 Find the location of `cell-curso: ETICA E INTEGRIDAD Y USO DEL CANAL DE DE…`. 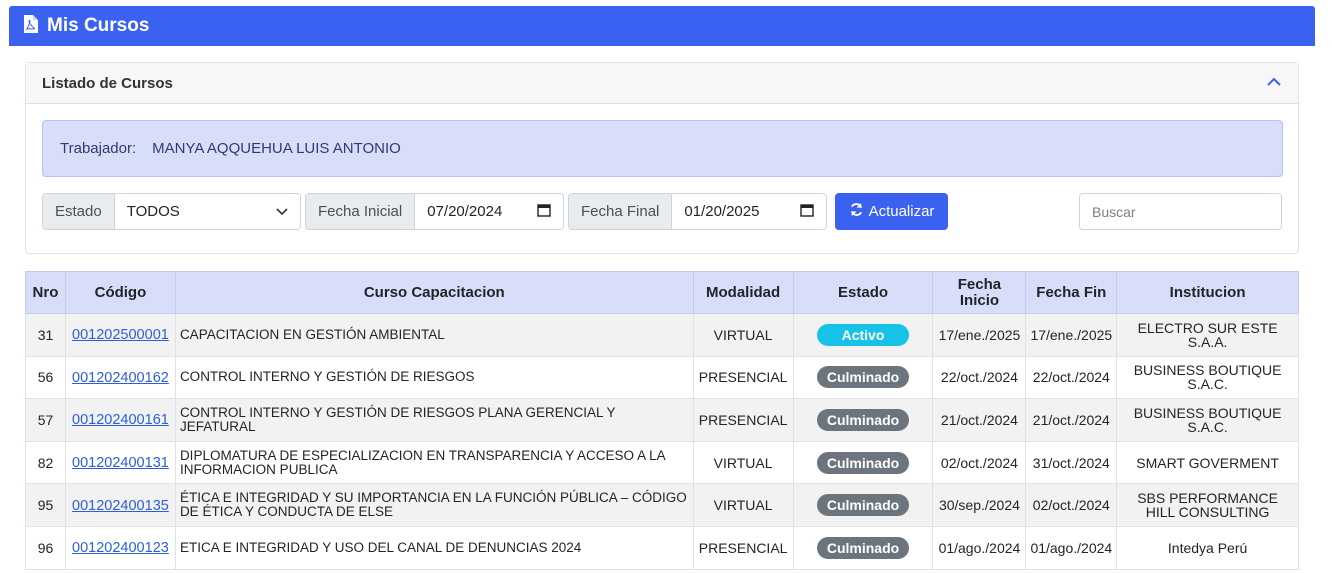

cell-curso: ETICA E INTEGRIDAD Y USO DEL CANAL DE DE… is located at coordinates (434, 547).